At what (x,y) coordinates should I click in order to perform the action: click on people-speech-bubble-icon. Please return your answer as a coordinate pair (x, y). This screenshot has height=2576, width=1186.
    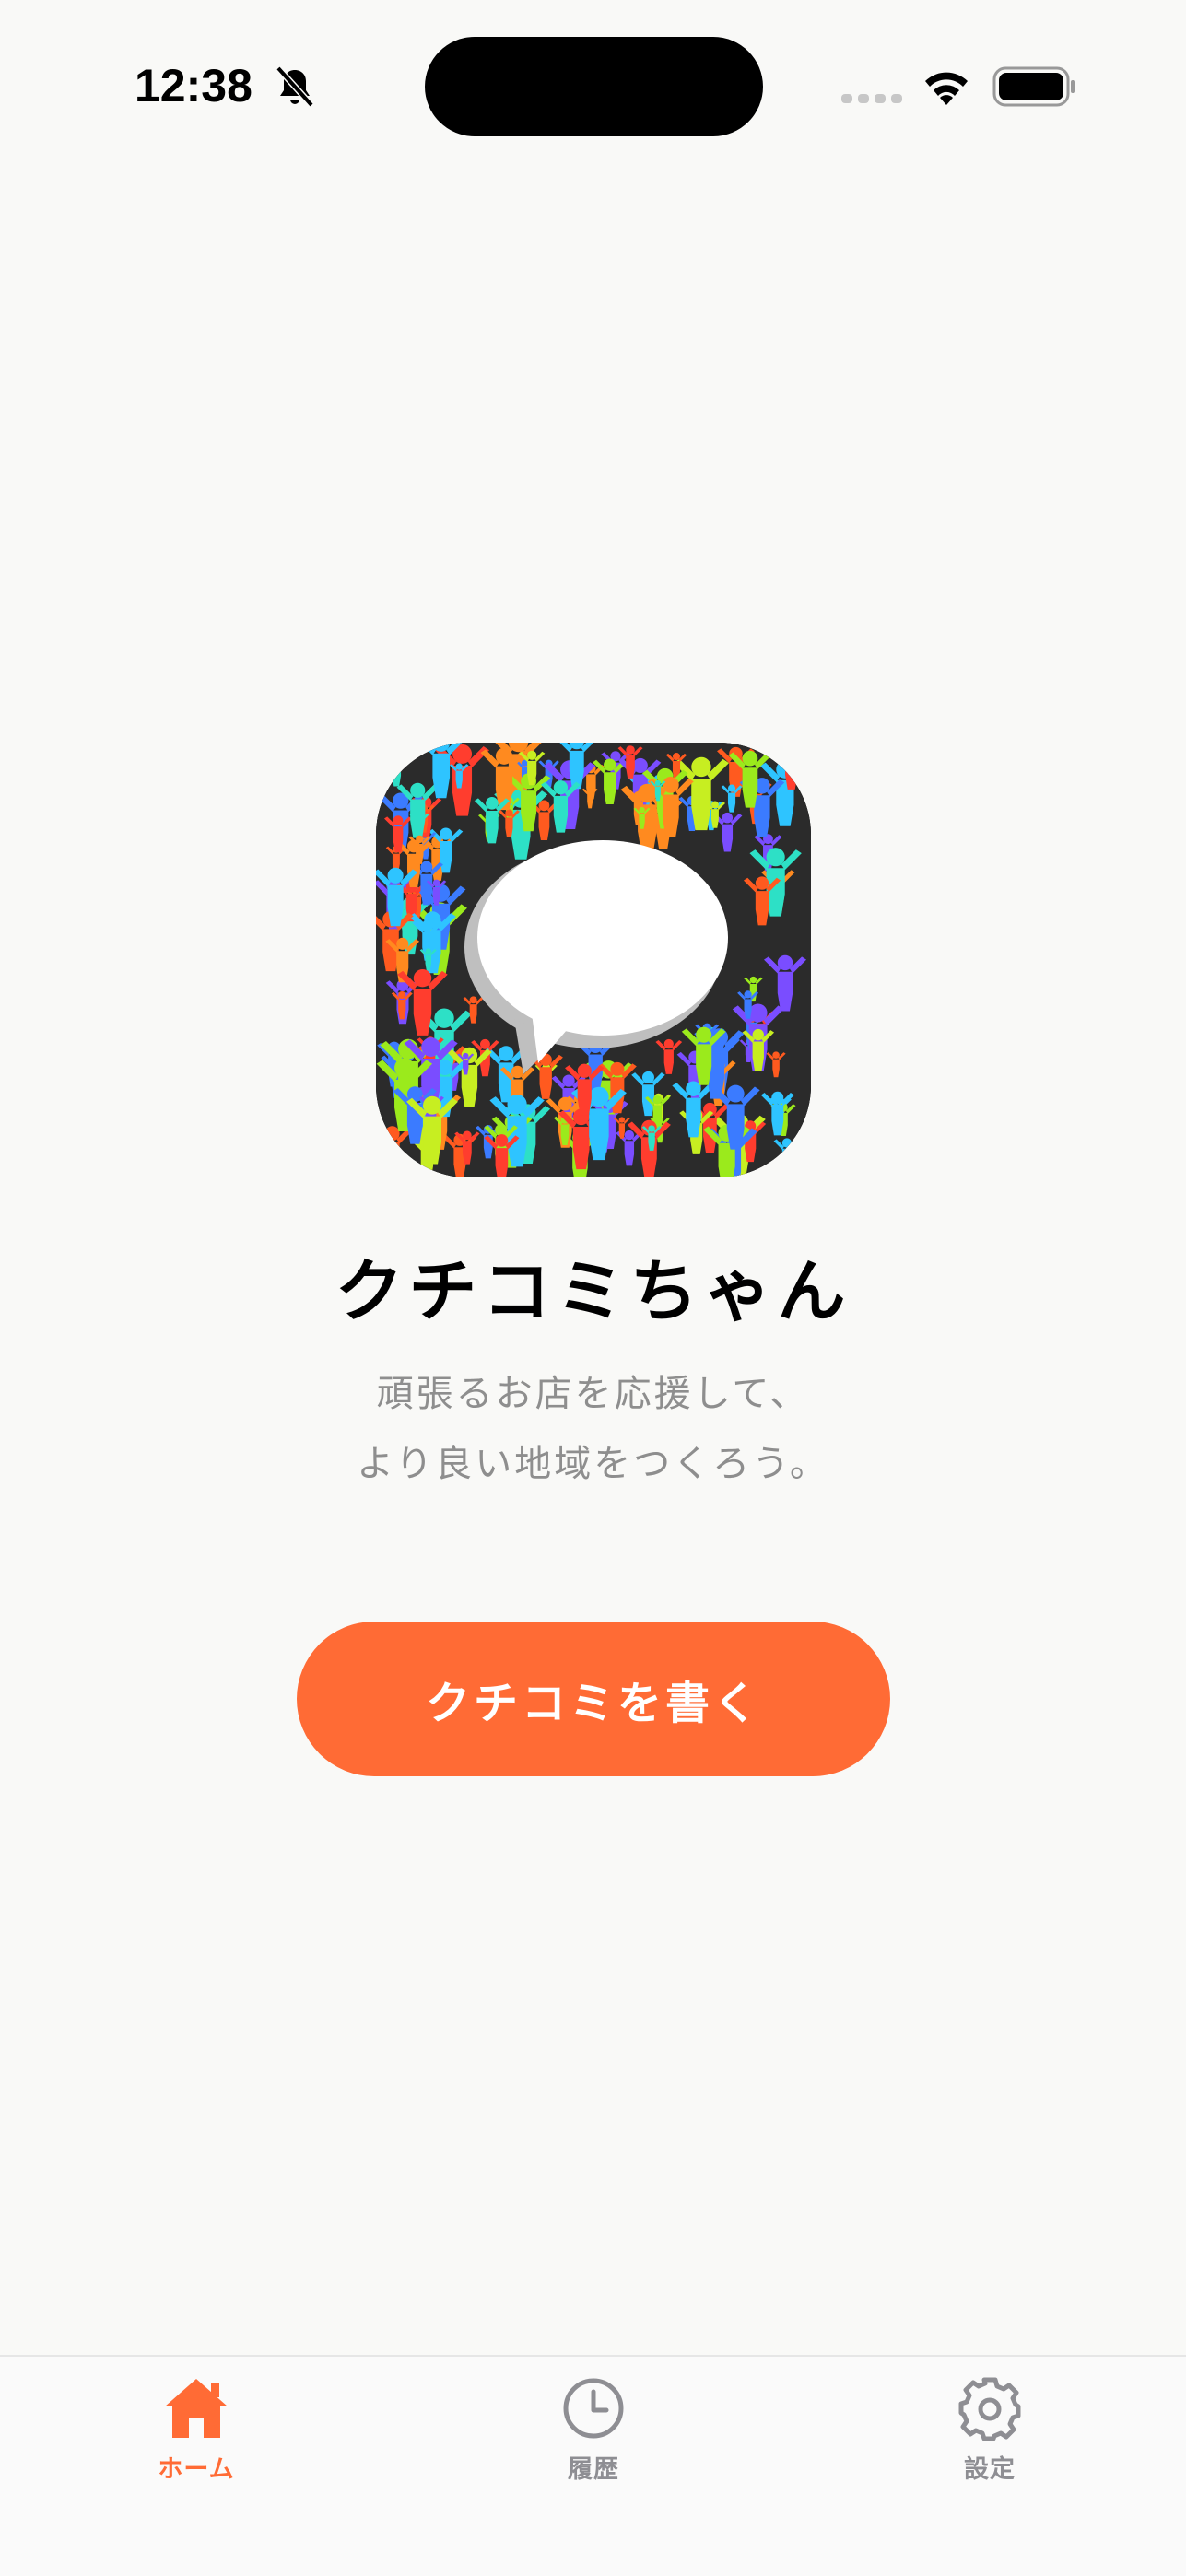
    Looking at the image, I should click on (593, 960).